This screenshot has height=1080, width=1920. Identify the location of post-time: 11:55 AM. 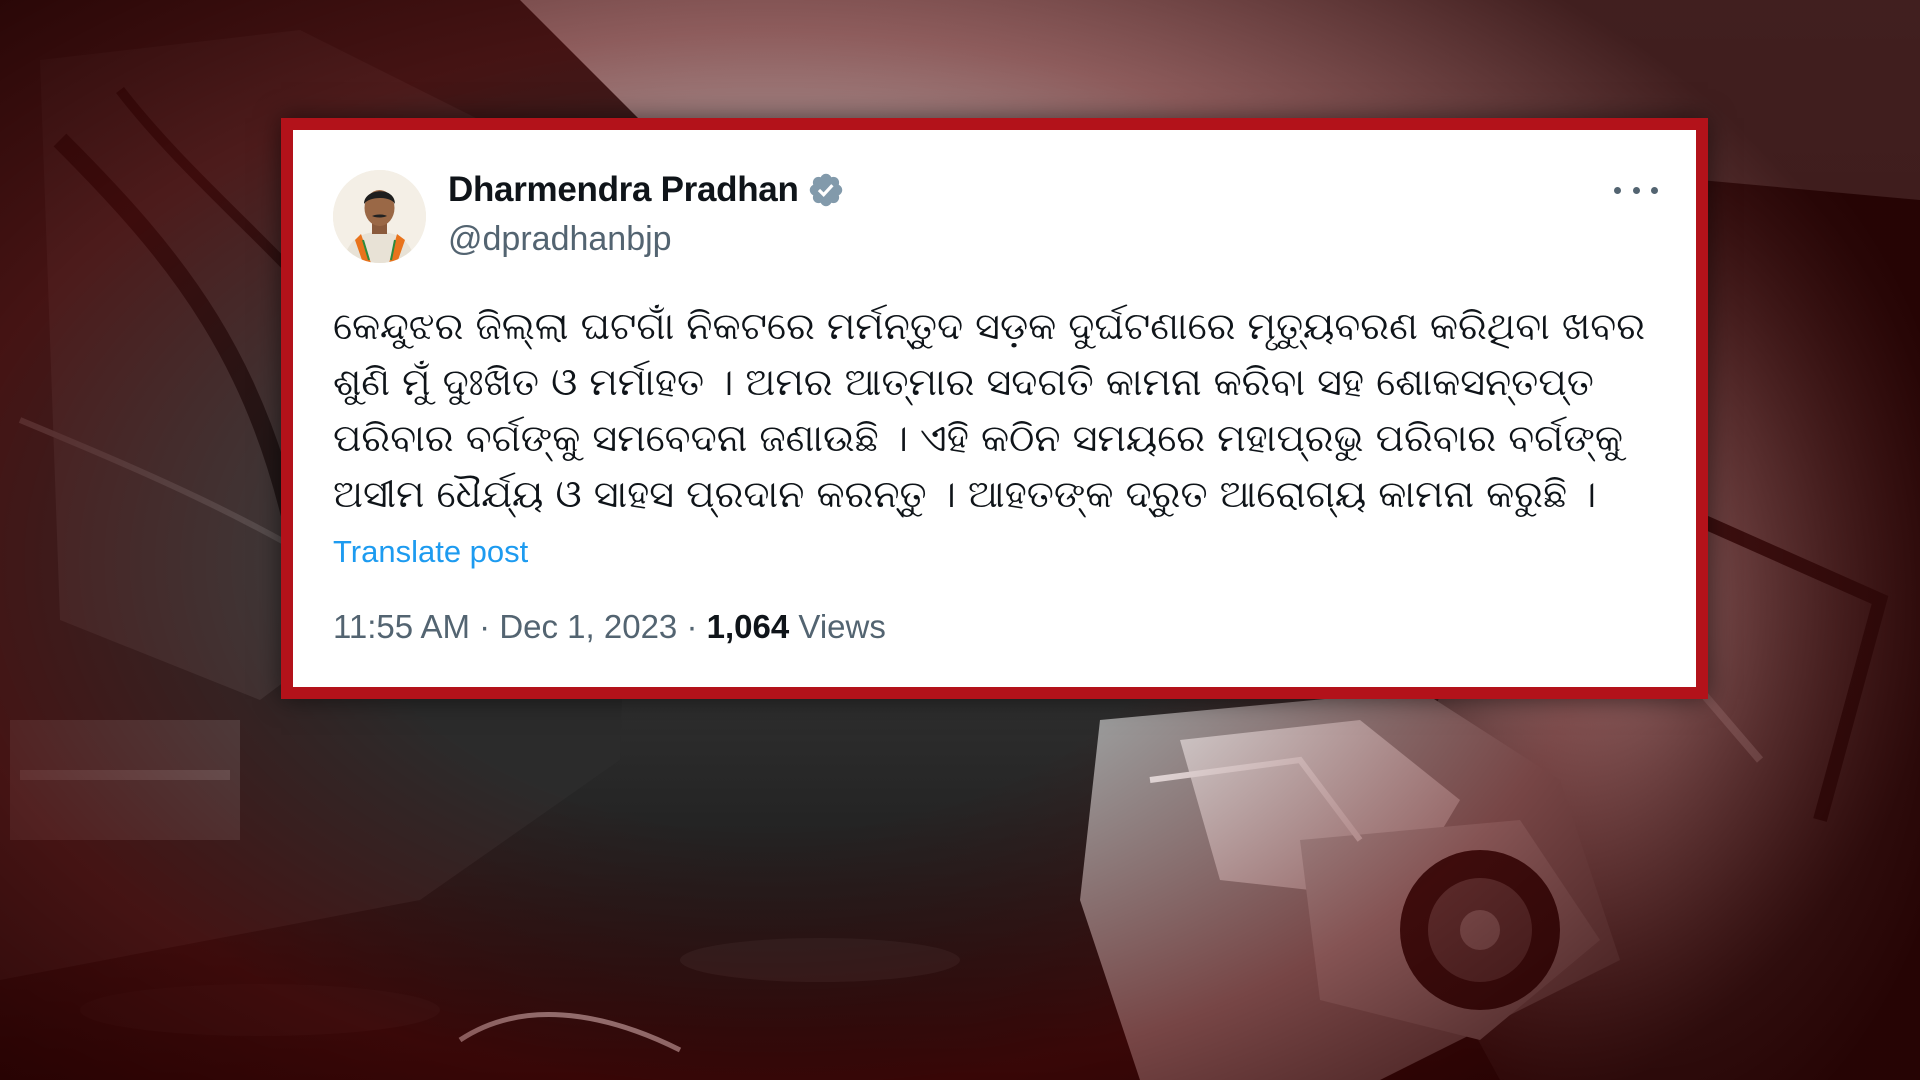
(401, 626).